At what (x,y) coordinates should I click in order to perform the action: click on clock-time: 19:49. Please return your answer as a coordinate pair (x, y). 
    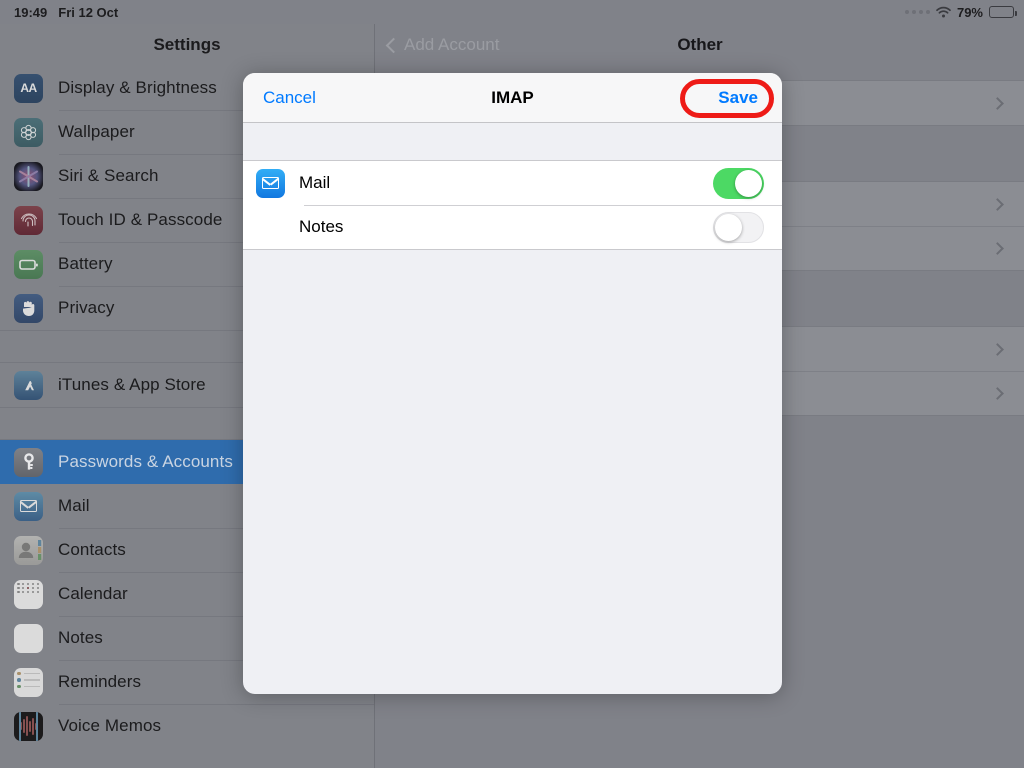
    Looking at the image, I should click on (31, 12).